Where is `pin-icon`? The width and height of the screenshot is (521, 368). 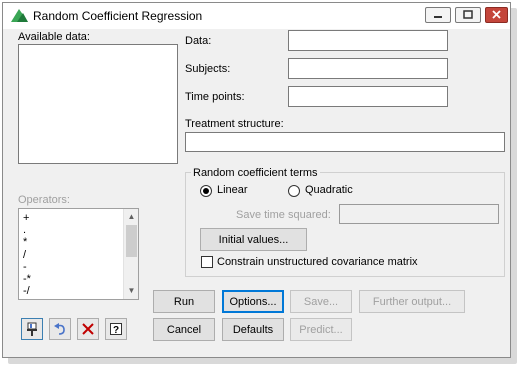 pin-icon is located at coordinates (32, 329).